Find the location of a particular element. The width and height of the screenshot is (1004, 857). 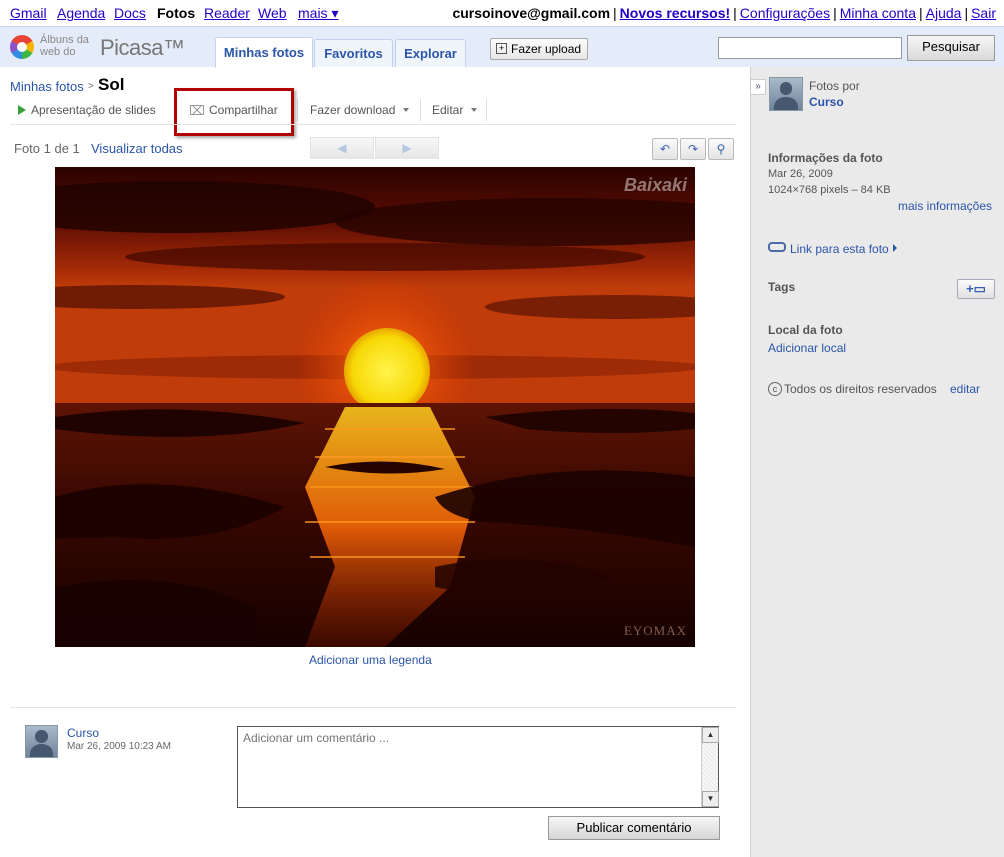

owner-link: Curso is located at coordinates (826, 102).